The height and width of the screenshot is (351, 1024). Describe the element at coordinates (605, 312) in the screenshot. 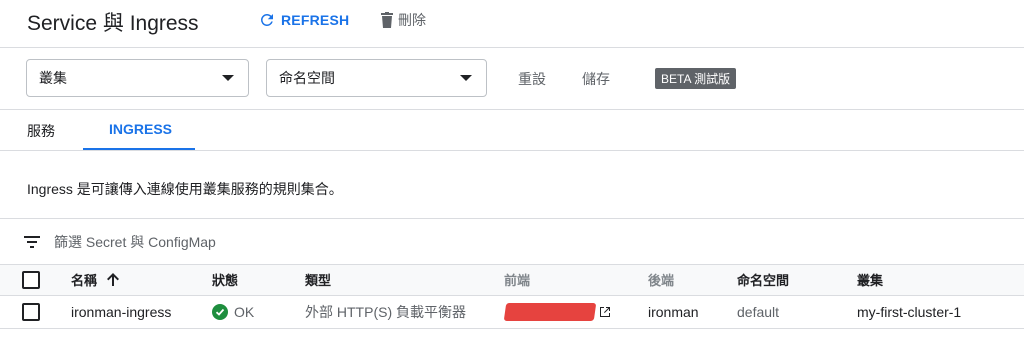

I see `open-in-new-icon` at that location.